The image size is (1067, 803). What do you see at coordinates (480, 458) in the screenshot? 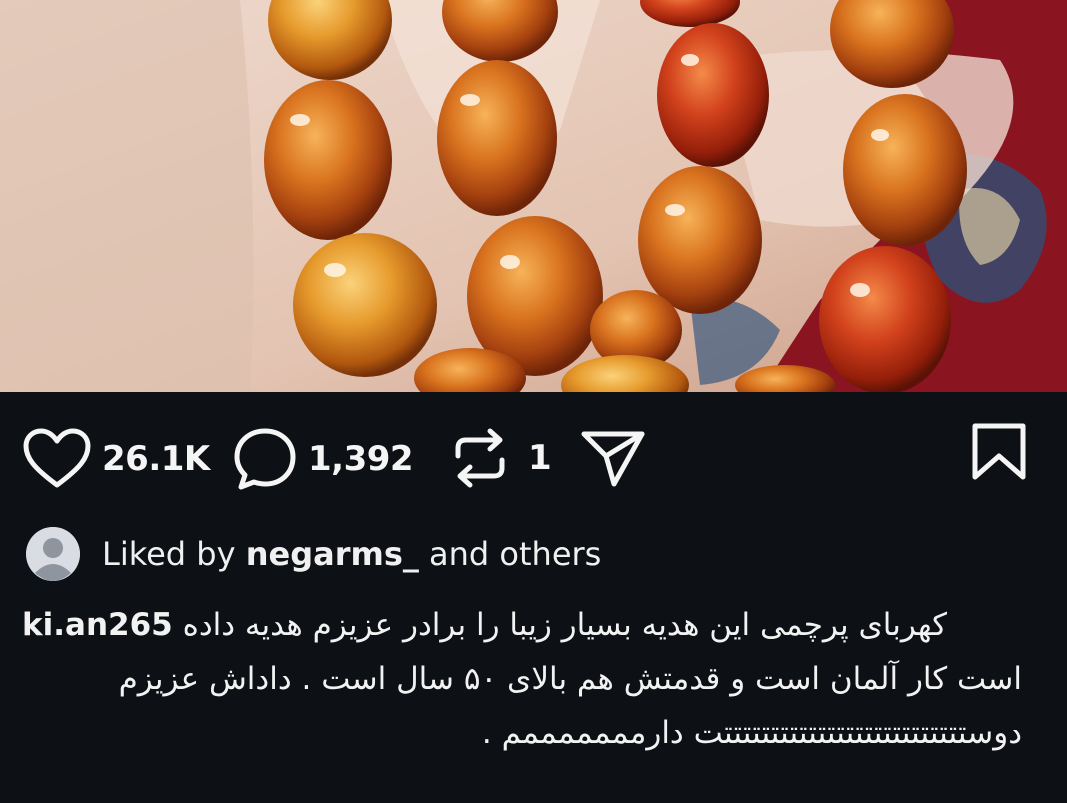
I see `repost-icon` at bounding box center [480, 458].